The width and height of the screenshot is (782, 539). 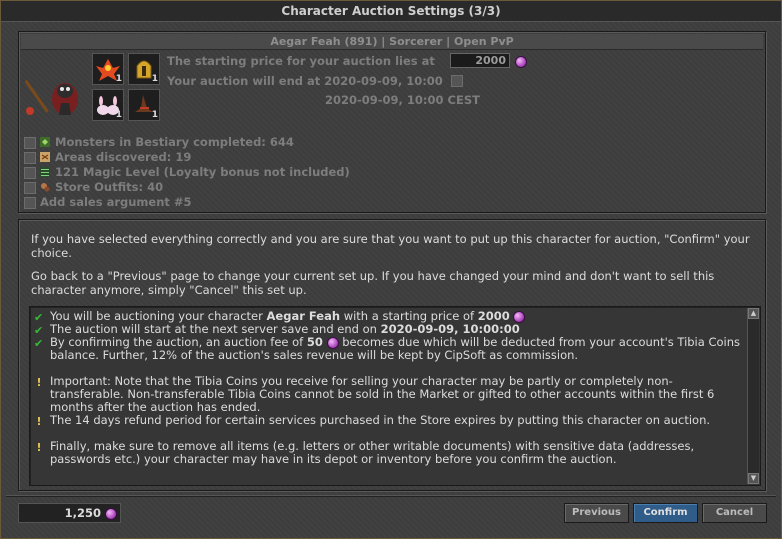 I want to click on coin-balance-value: 1,250, so click(x=82, y=513).